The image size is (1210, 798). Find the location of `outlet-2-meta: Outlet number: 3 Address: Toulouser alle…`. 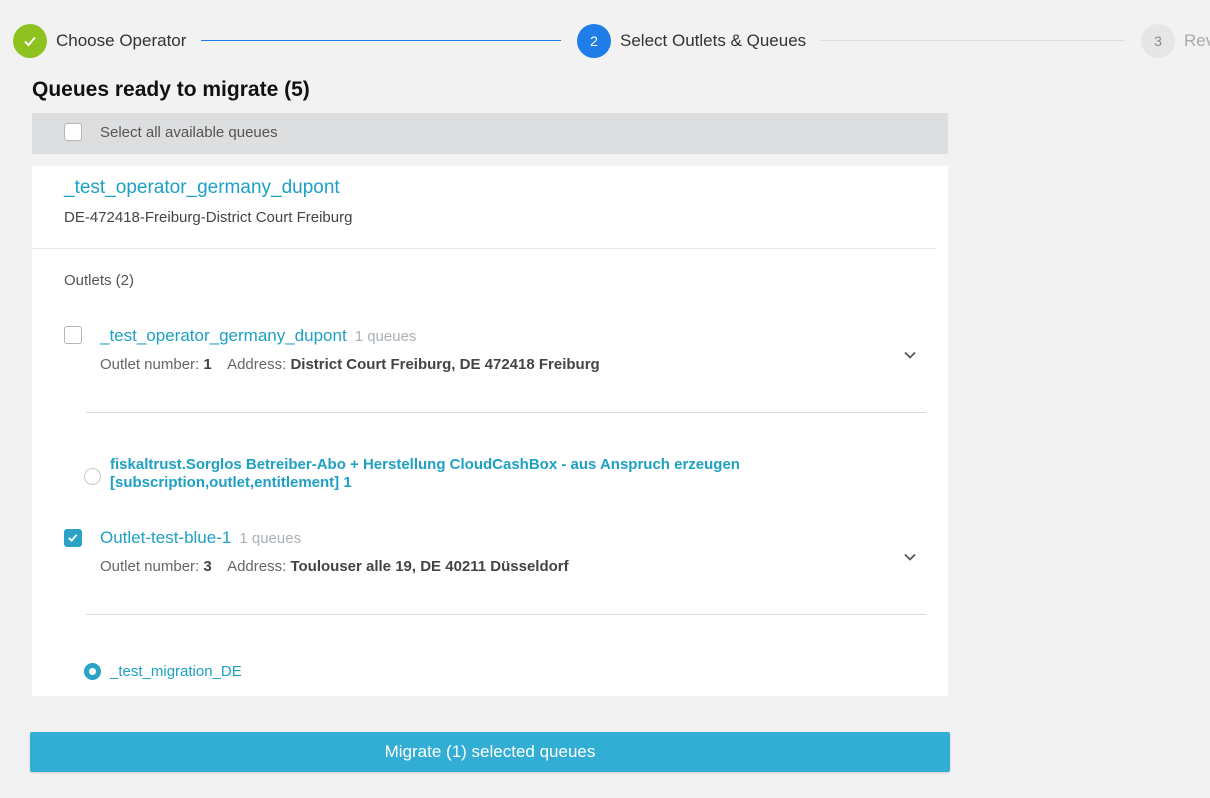

outlet-2-meta: Outlet number: 3 Address: Toulouser alle… is located at coordinates (334, 567).